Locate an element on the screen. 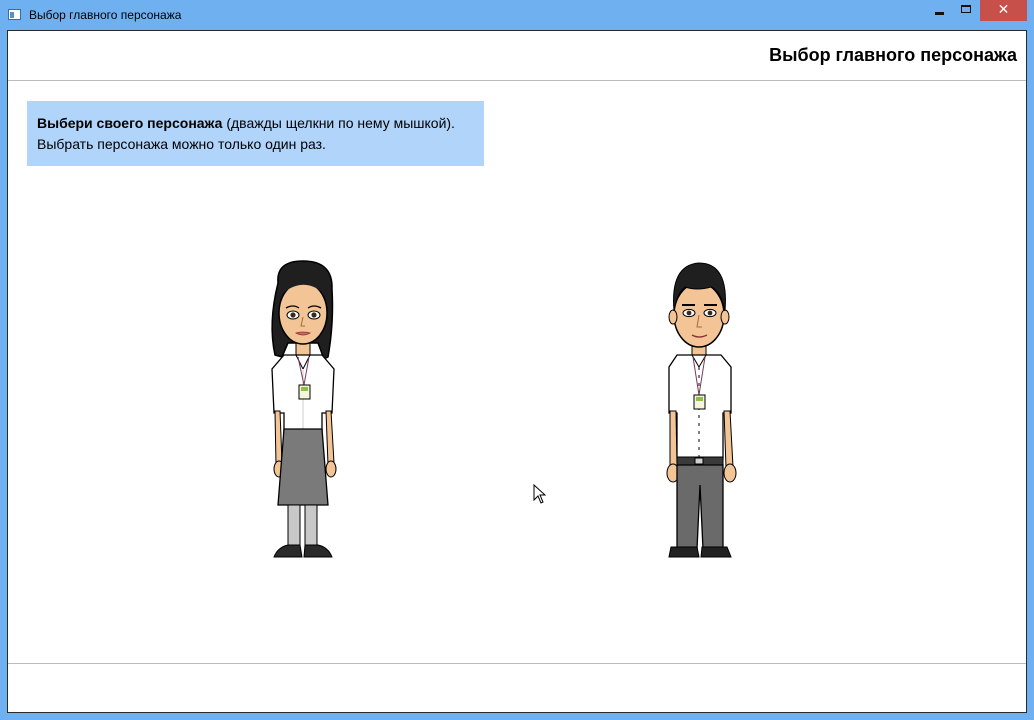 This screenshot has height=720, width=1034. female-character is located at coordinates (303, 406).